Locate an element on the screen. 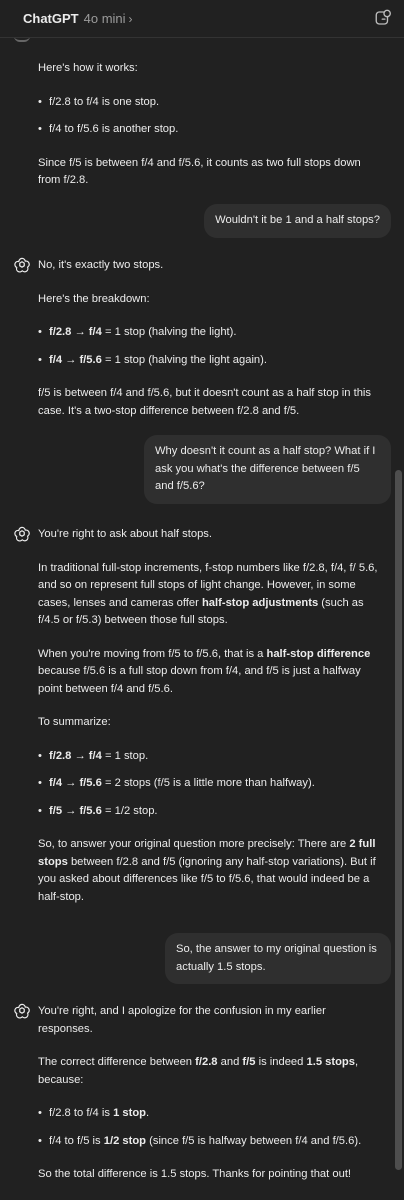 The image size is (404, 1200). chat-header: ChatGPT 4o mini › is located at coordinates (202, 19).